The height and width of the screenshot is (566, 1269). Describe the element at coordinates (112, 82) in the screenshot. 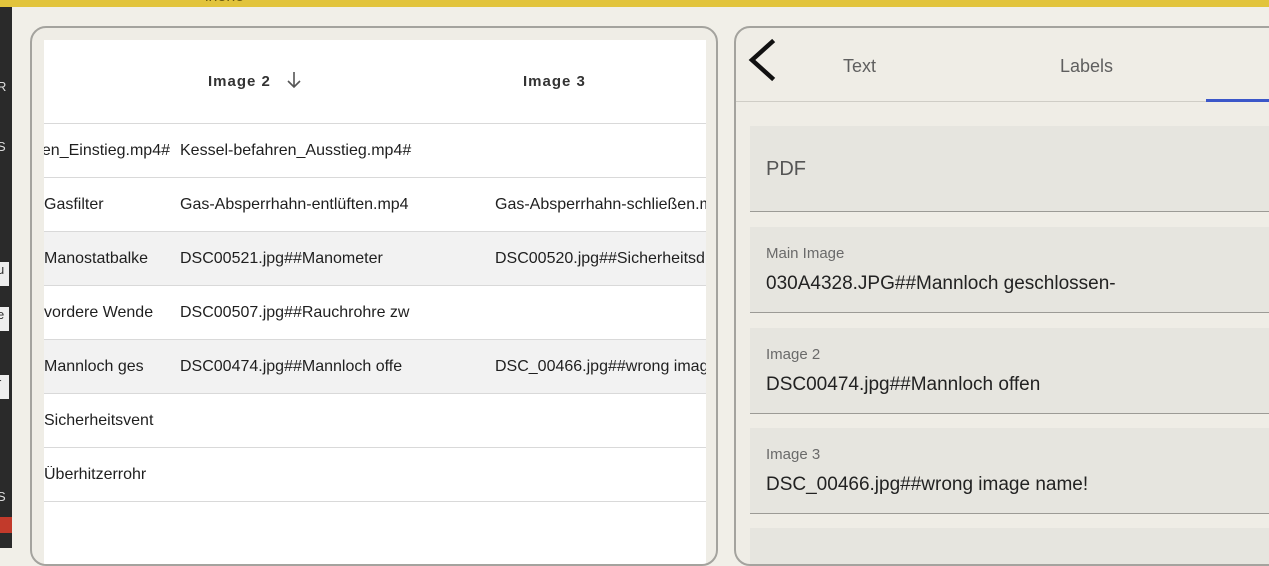

I see `column-header-main` at that location.